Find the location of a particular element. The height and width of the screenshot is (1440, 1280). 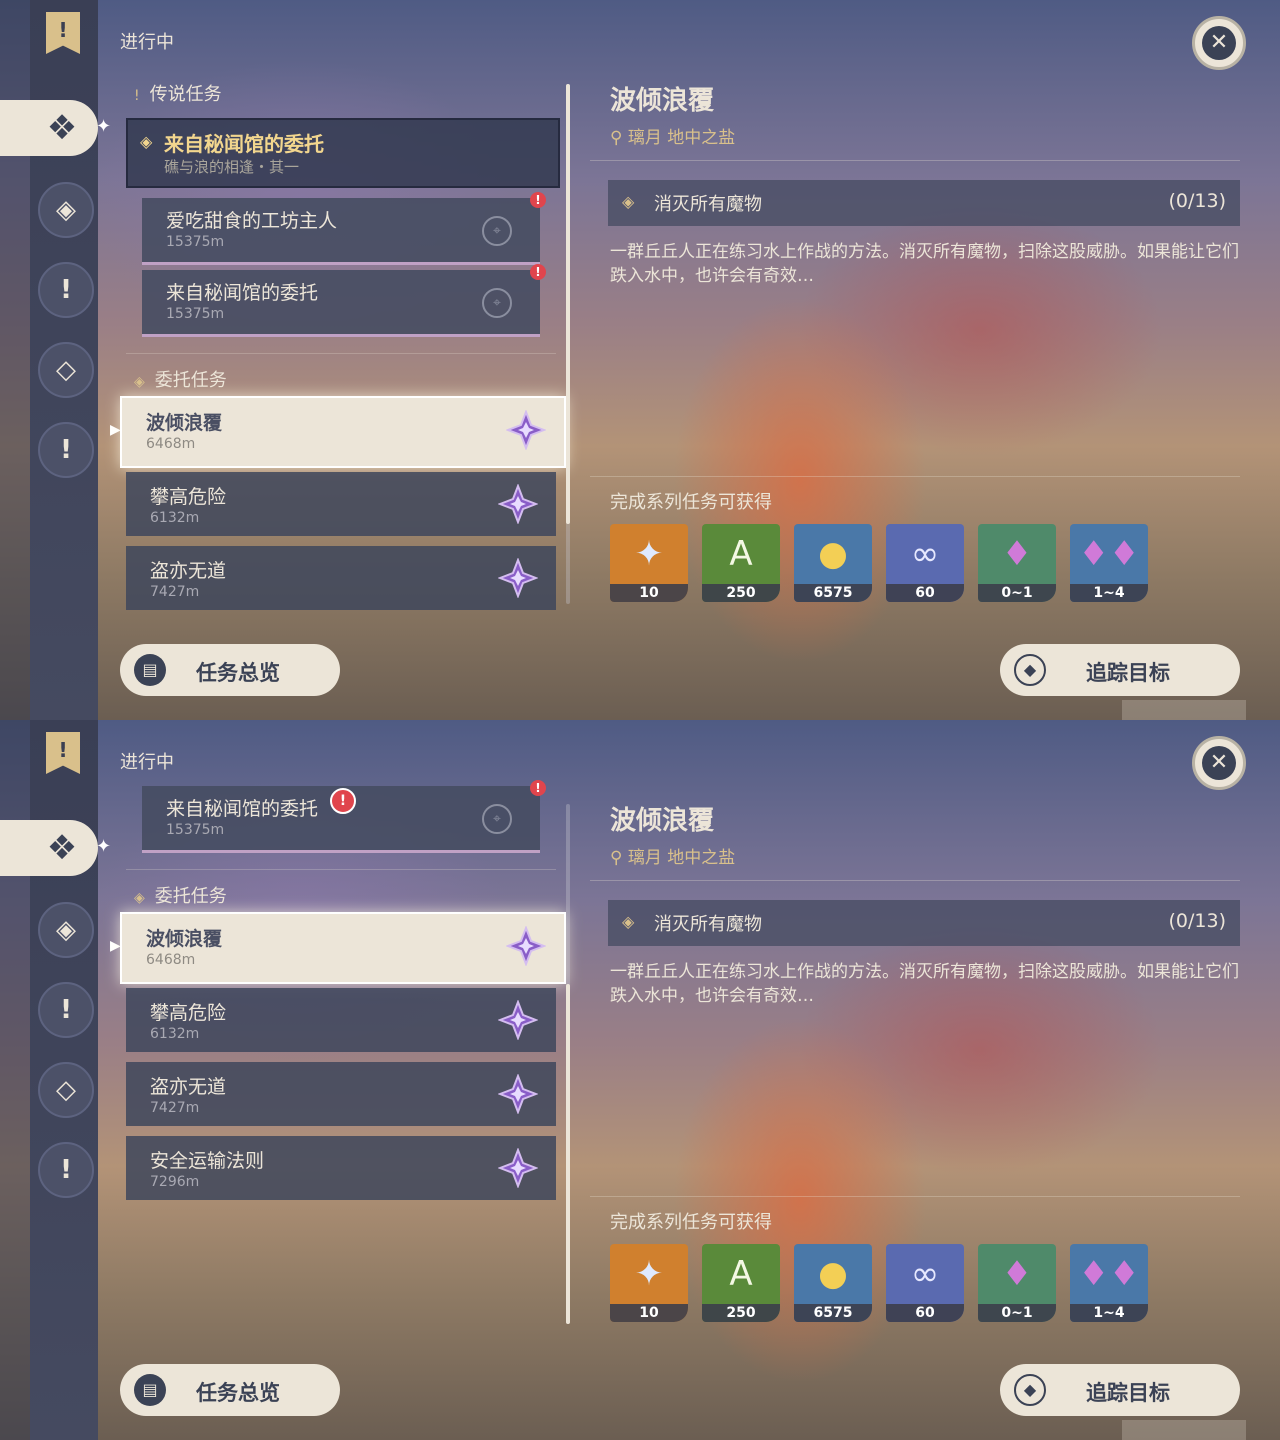

quest-title: 波倾浪覆 is located at coordinates (662, 821).